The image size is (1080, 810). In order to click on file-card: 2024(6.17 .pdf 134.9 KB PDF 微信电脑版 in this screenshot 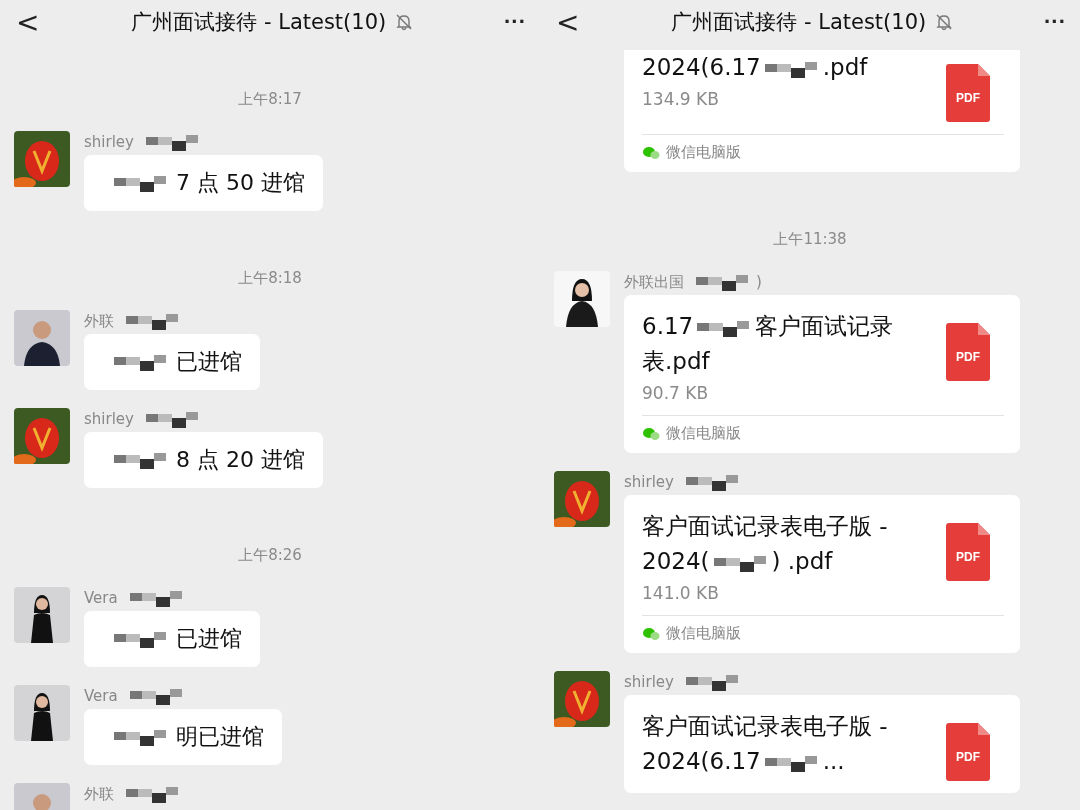, I will do `click(822, 111)`.